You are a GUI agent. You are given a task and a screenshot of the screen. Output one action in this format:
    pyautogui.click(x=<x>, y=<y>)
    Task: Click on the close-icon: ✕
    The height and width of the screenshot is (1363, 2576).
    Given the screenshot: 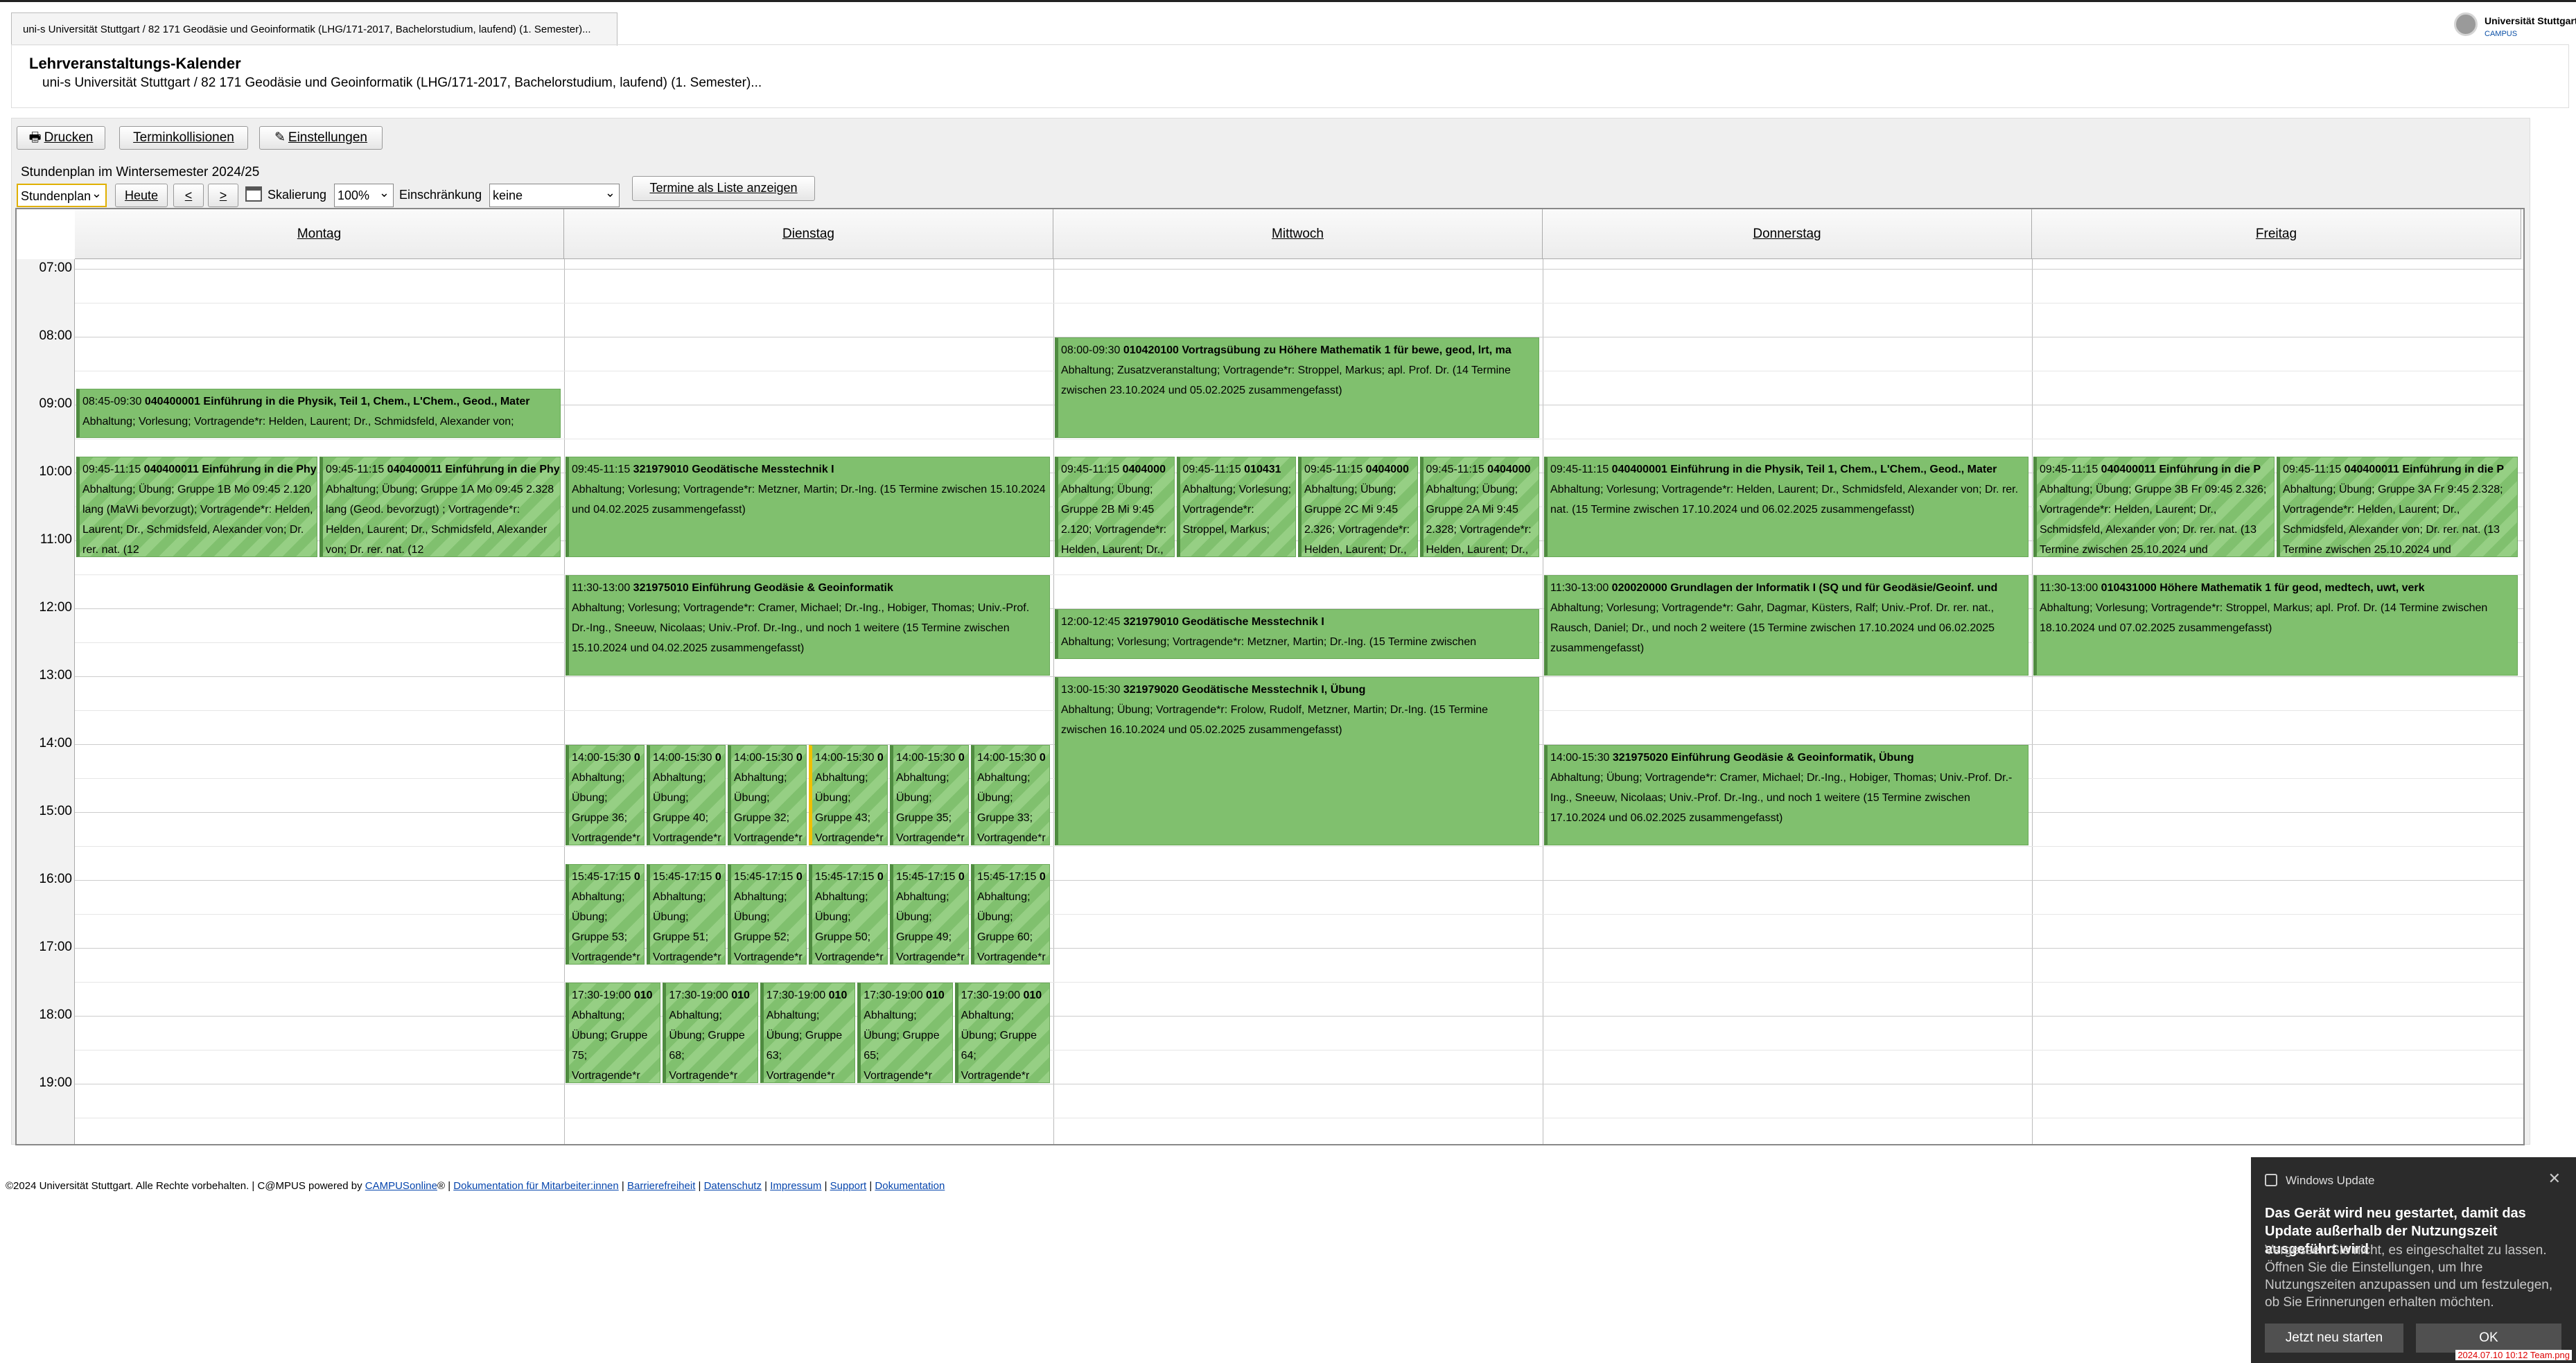 What is the action you would take?
    pyautogui.click(x=2554, y=1179)
    